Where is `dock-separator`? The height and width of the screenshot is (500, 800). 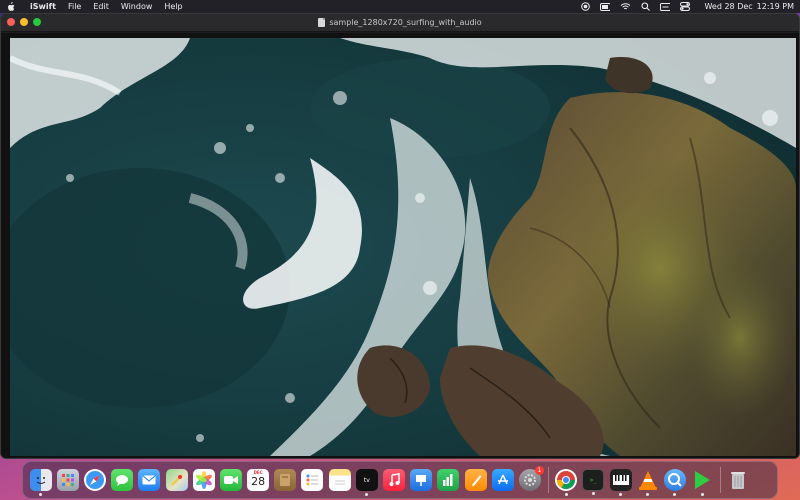
dock-separator is located at coordinates (548, 480).